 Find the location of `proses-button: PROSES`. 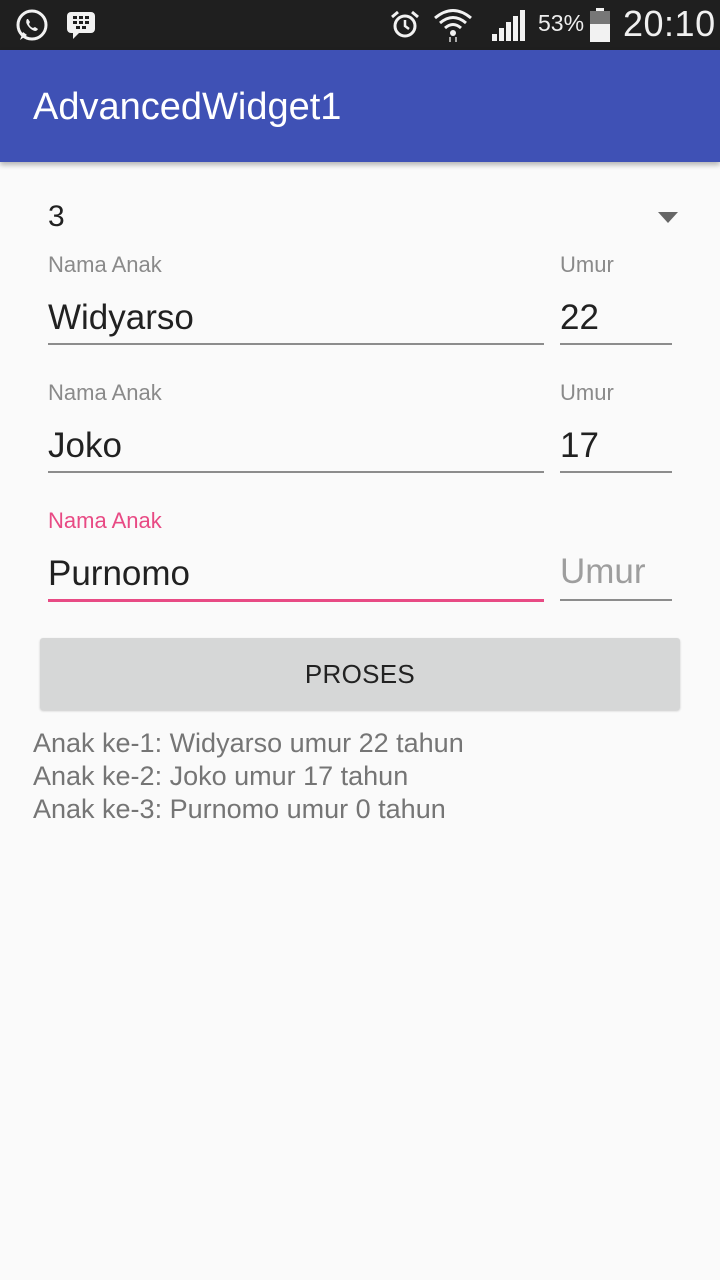

proses-button: PROSES is located at coordinates (360, 674).